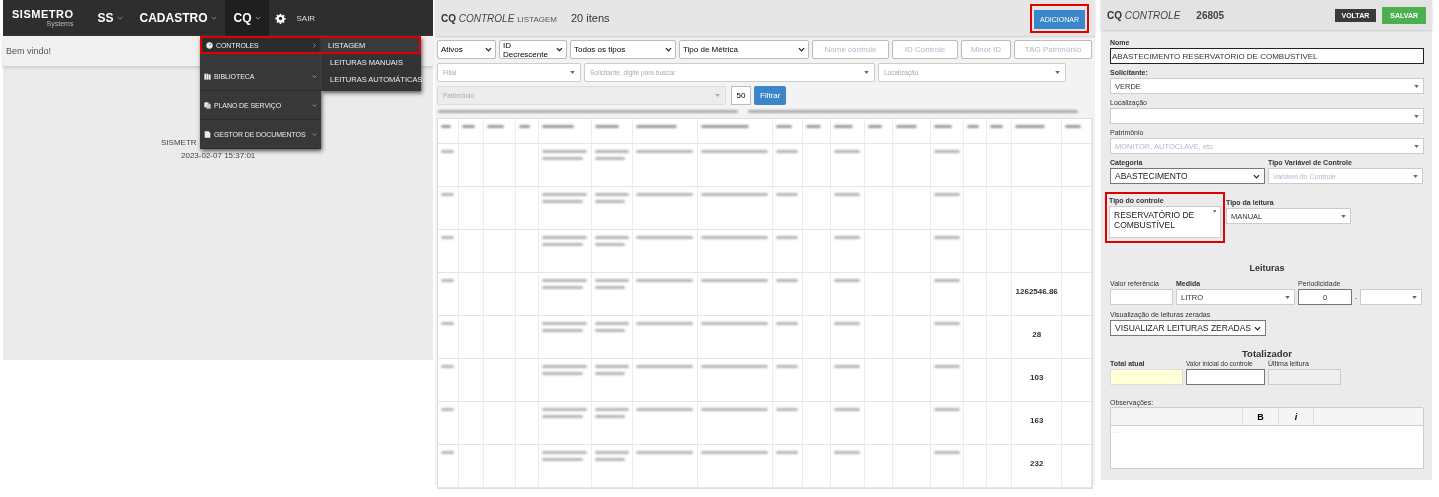 Image resolution: width=1439 pixels, height=497 pixels. I want to click on initial-value-field, so click(1225, 377).